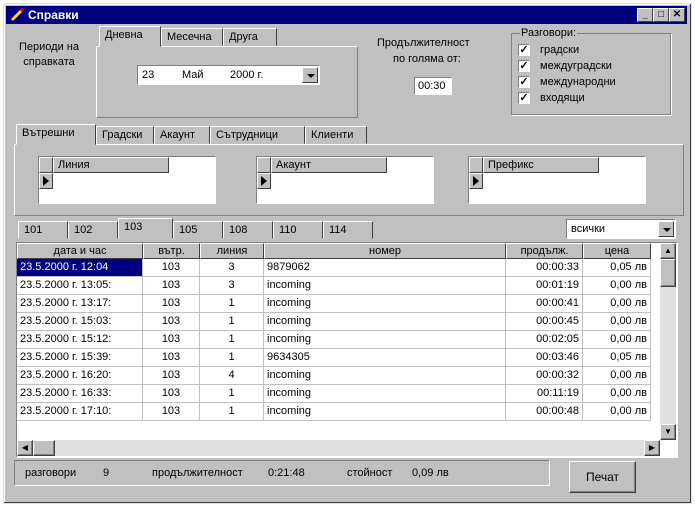  Describe the element at coordinates (524, 50) in the screenshot. I see `checkbox-city: ✓` at that location.